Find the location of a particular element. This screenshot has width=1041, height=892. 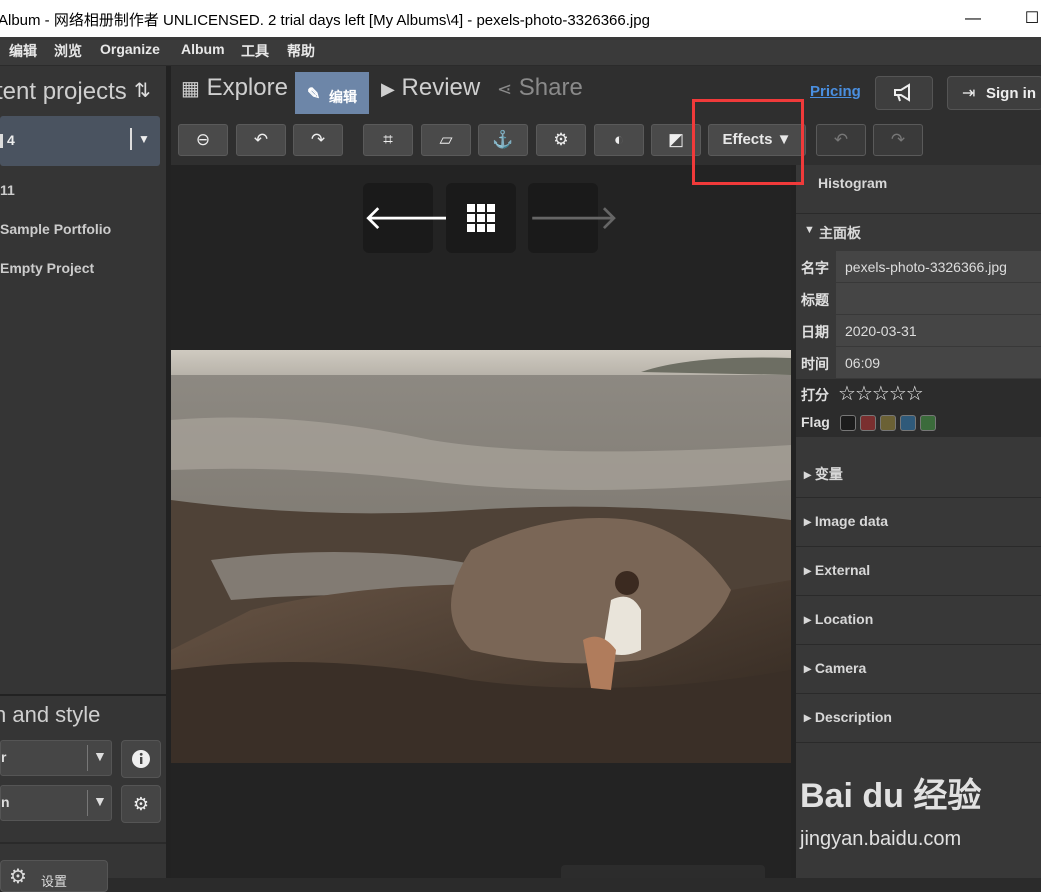

tab-share-label: Share is located at coordinates (550, 87).